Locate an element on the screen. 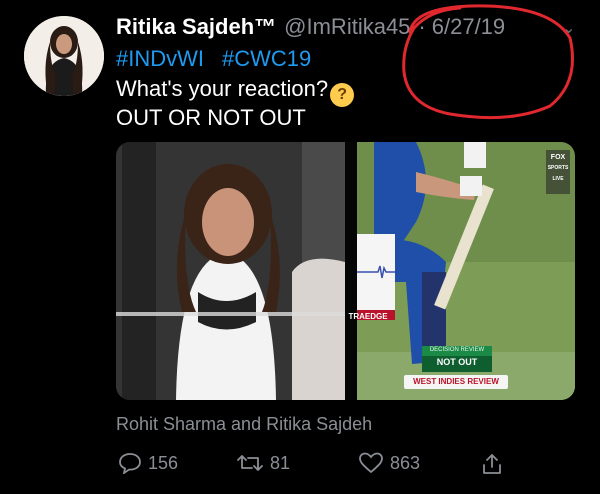 This screenshot has width=600, height=494. tweet-text-line-1: What's your reaction?? is located at coordinates (235, 91).